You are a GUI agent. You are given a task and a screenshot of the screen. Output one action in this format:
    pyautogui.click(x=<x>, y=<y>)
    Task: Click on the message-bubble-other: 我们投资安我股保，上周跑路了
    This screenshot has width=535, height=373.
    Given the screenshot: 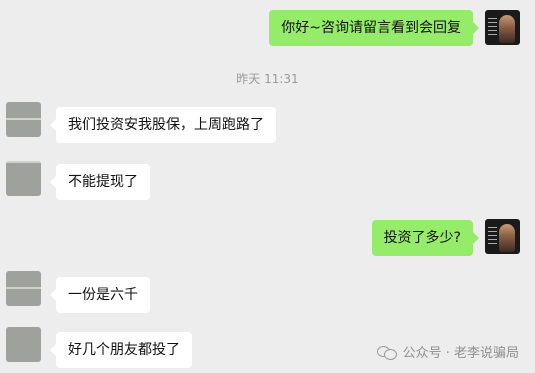 What is the action you would take?
    pyautogui.click(x=163, y=125)
    